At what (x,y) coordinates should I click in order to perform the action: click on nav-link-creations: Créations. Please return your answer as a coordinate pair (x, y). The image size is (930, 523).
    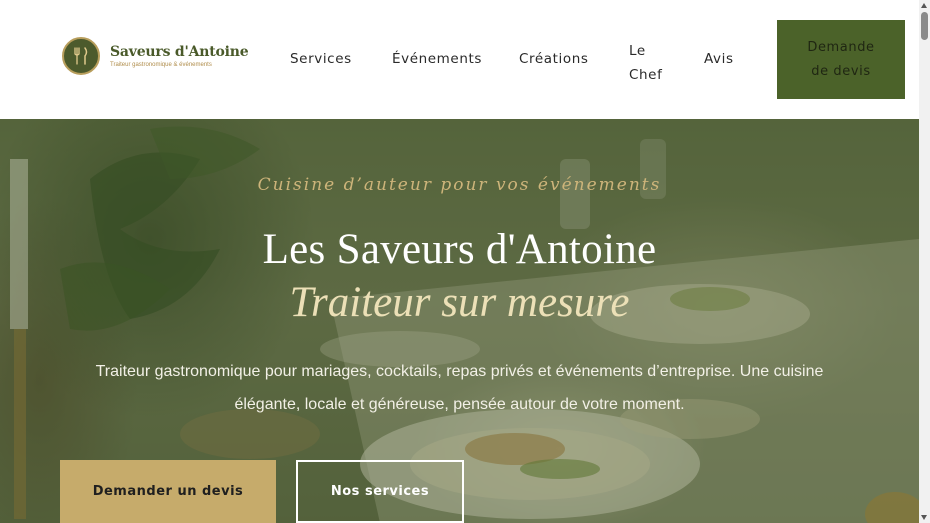
    Looking at the image, I should click on (554, 59).